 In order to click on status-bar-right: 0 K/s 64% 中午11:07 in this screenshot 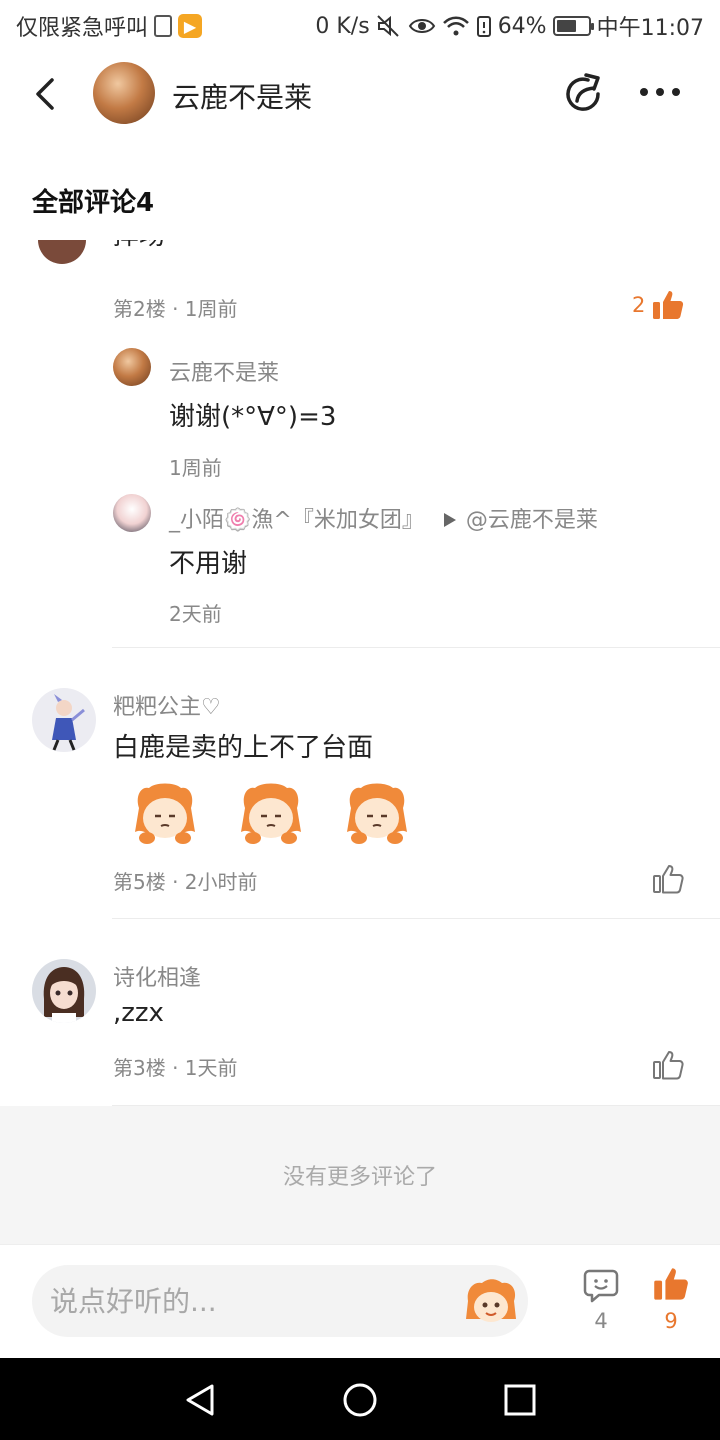, I will do `click(509, 26)`.